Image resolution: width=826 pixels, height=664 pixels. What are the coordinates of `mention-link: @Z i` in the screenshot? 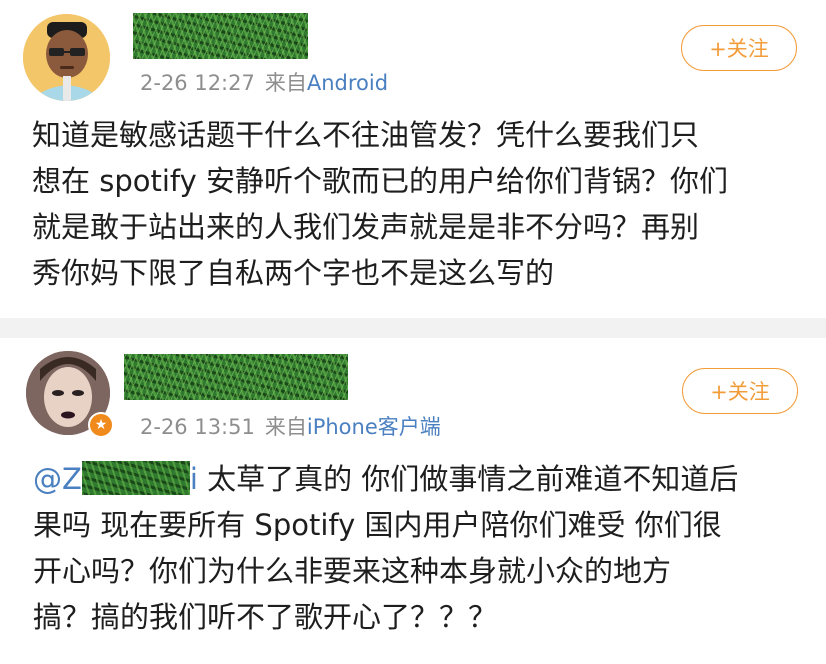 It's located at (115, 478).